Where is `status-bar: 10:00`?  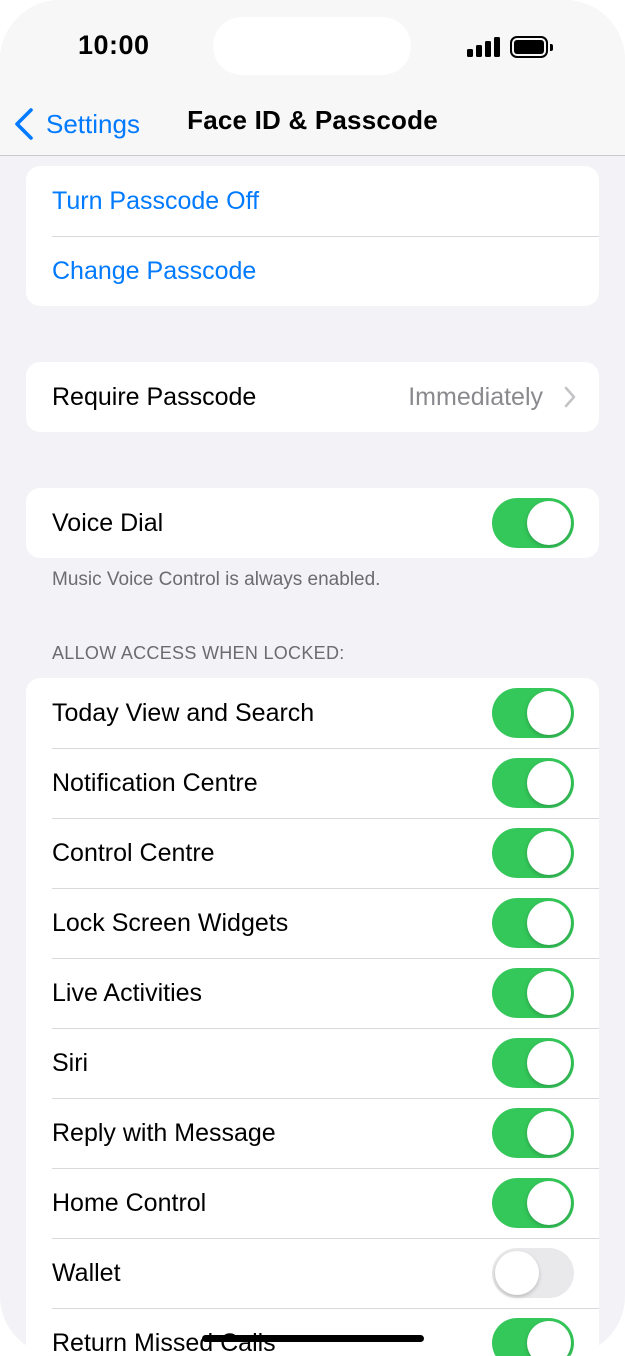
status-bar: 10:00 is located at coordinates (312, 47).